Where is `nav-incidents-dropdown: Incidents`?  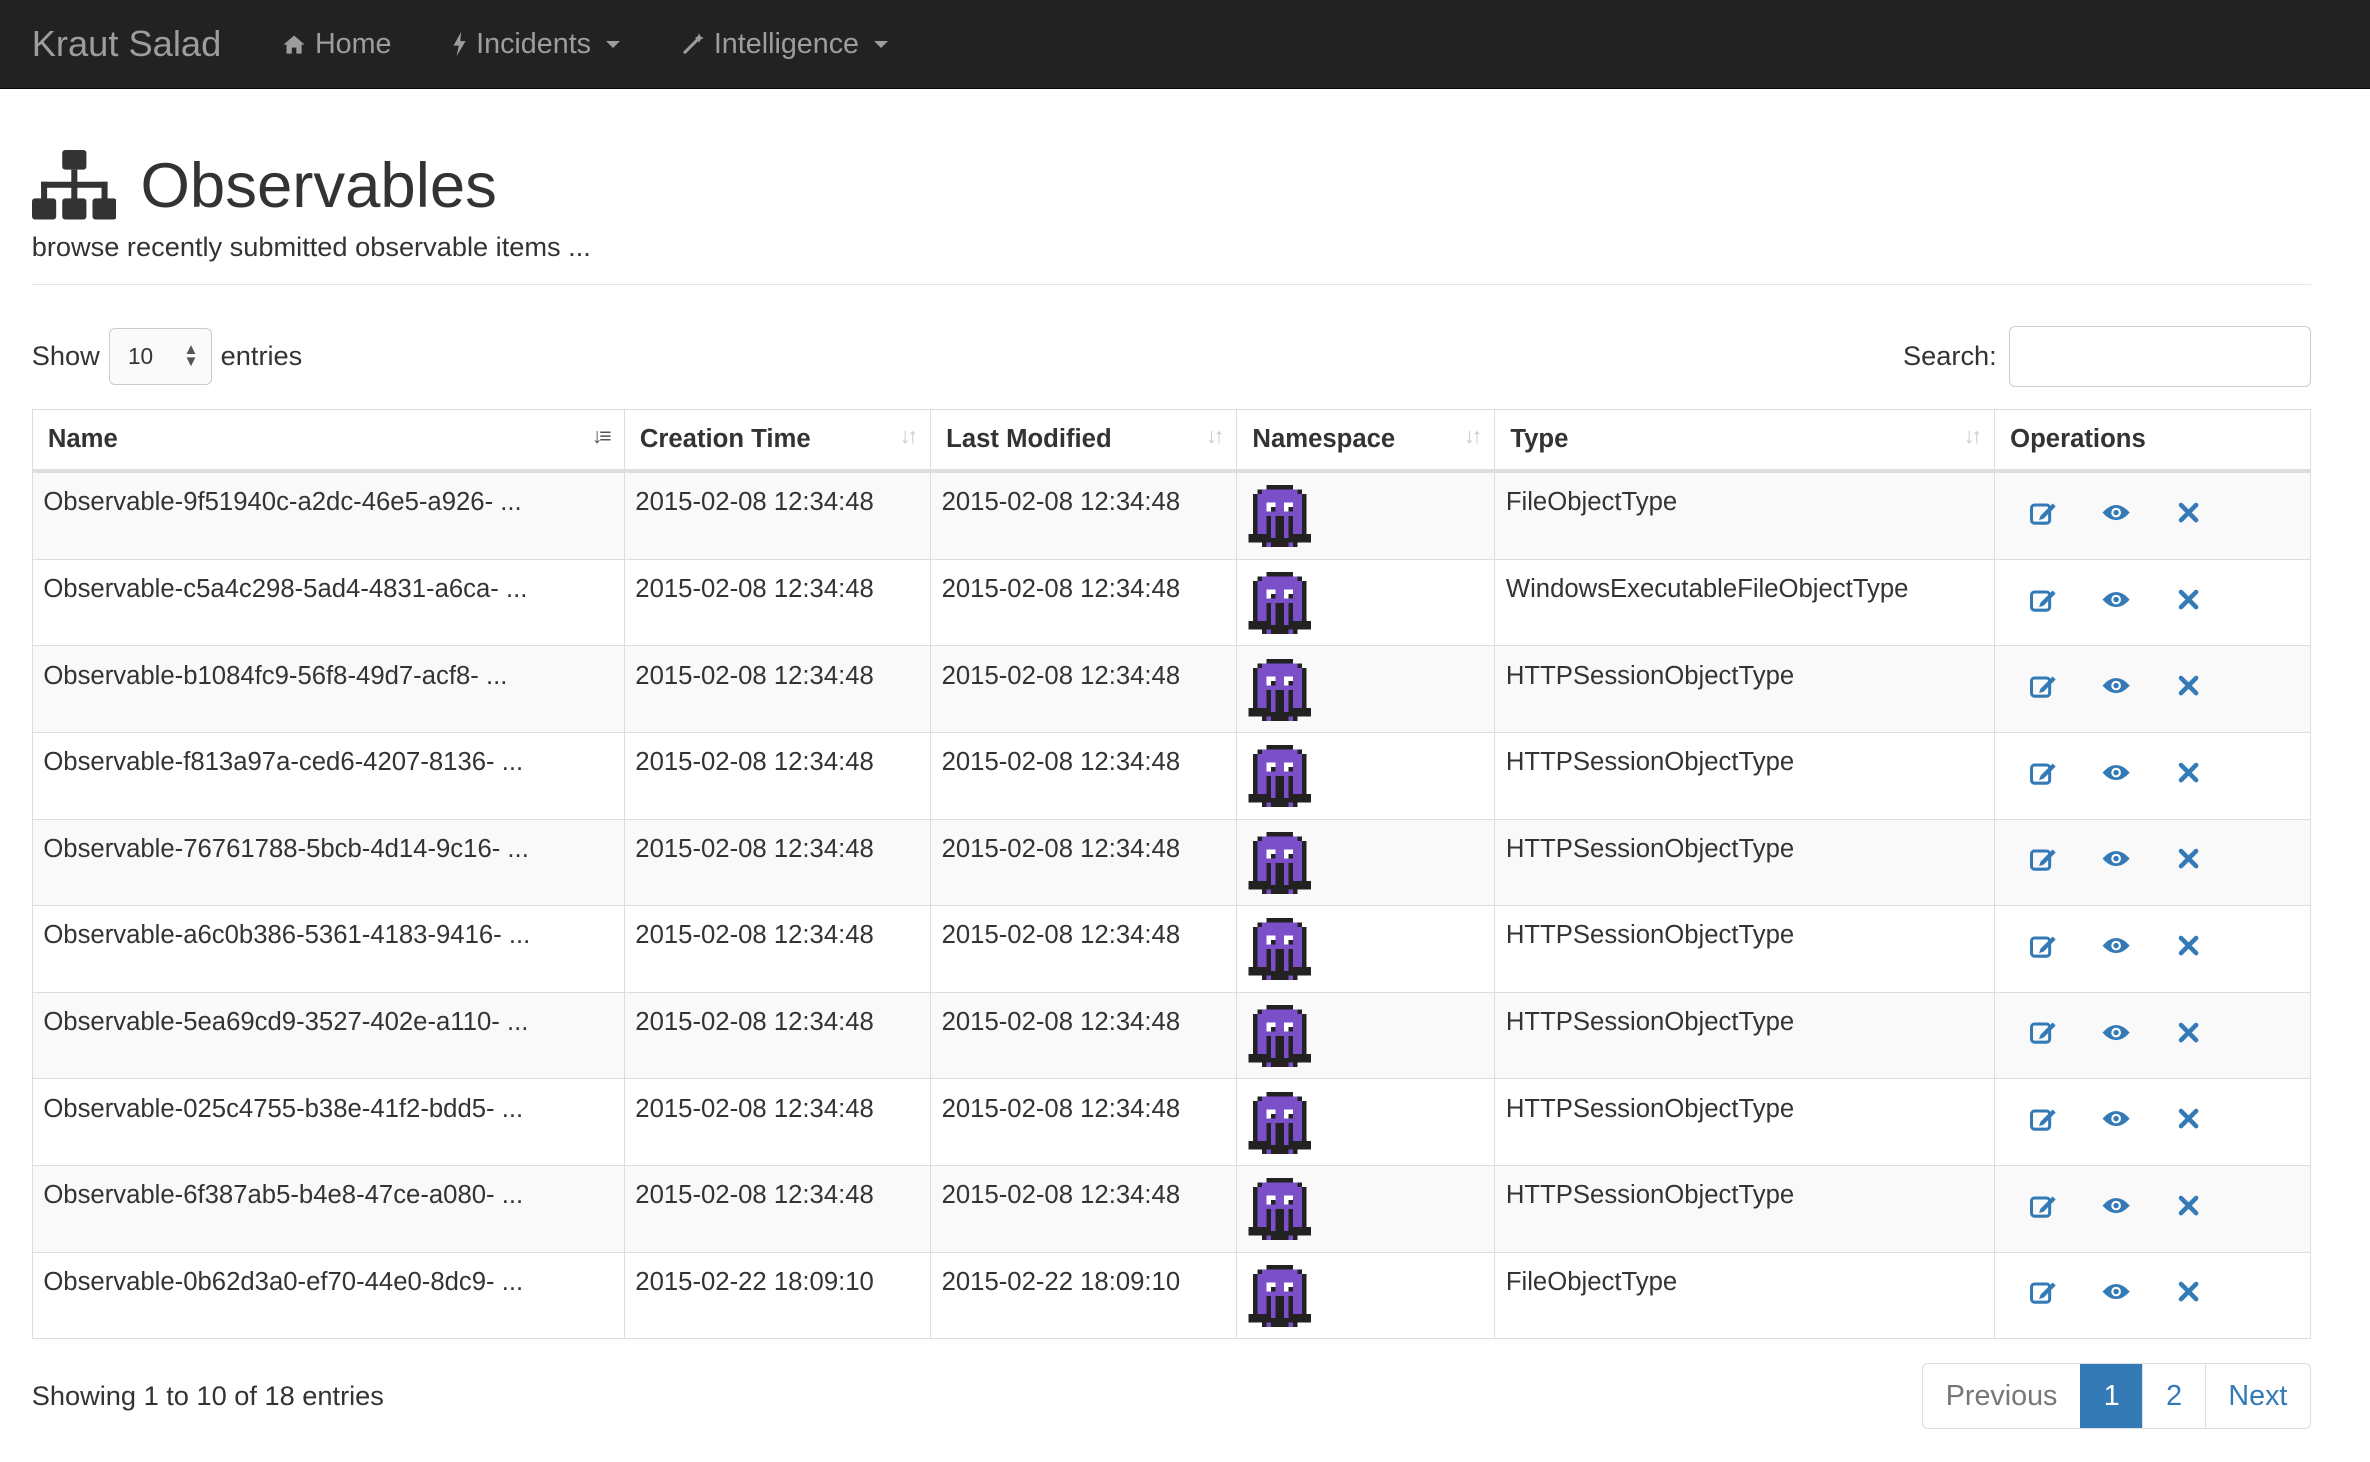 nav-incidents-dropdown: Incidents is located at coordinates (536, 44).